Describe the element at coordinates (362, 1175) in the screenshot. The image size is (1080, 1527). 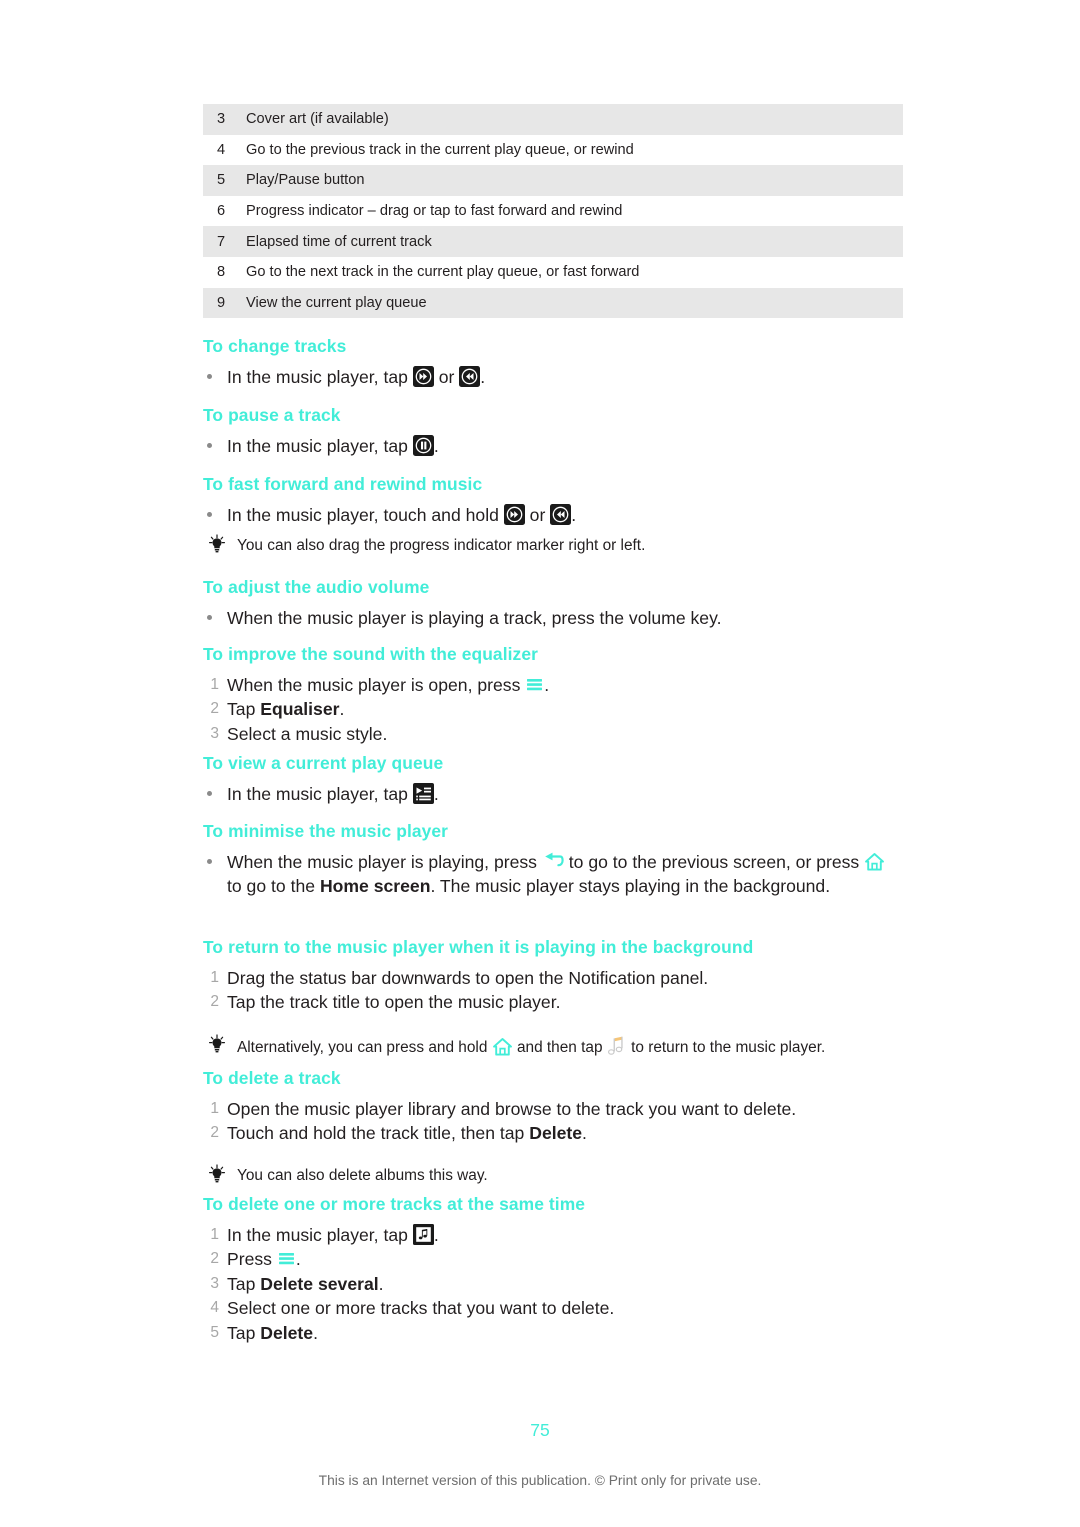
I see `tip-text: You can also delete albums this way.` at that location.